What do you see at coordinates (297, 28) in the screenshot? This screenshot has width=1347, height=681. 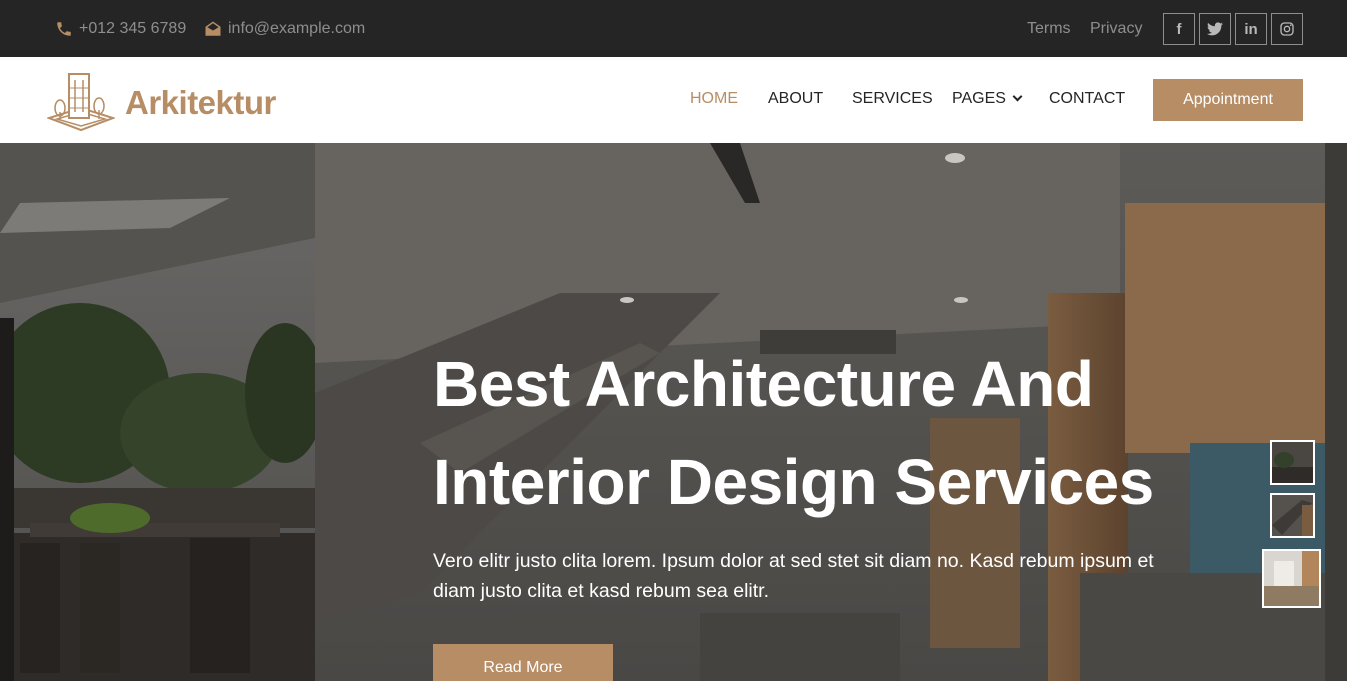 I see `email-address: info@example.com` at bounding box center [297, 28].